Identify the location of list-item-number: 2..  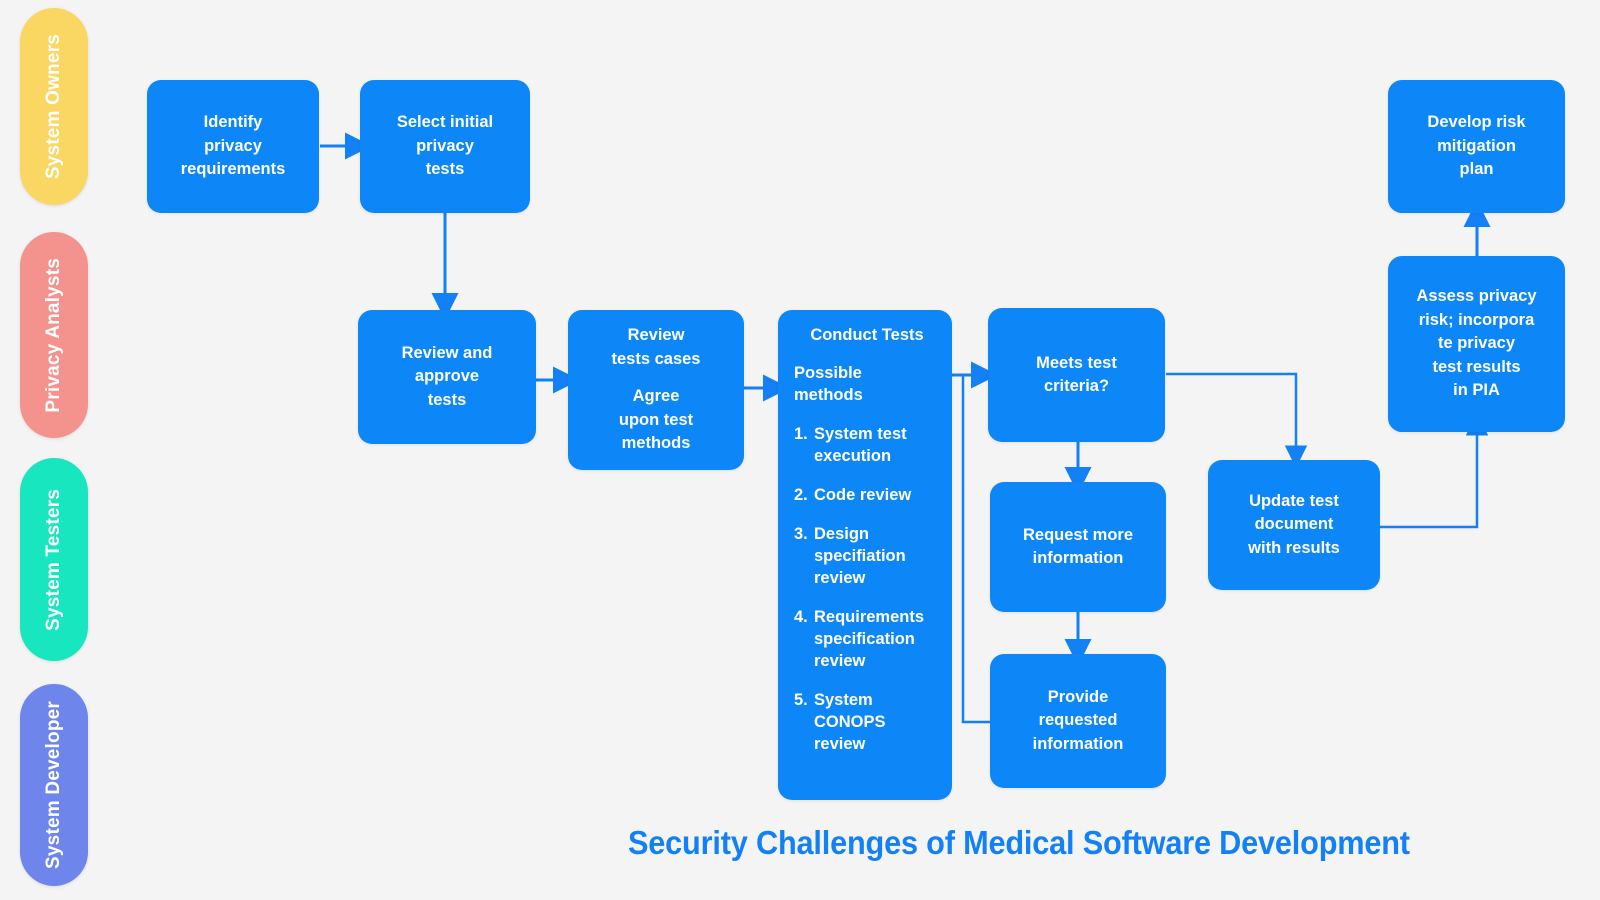
(801, 495).